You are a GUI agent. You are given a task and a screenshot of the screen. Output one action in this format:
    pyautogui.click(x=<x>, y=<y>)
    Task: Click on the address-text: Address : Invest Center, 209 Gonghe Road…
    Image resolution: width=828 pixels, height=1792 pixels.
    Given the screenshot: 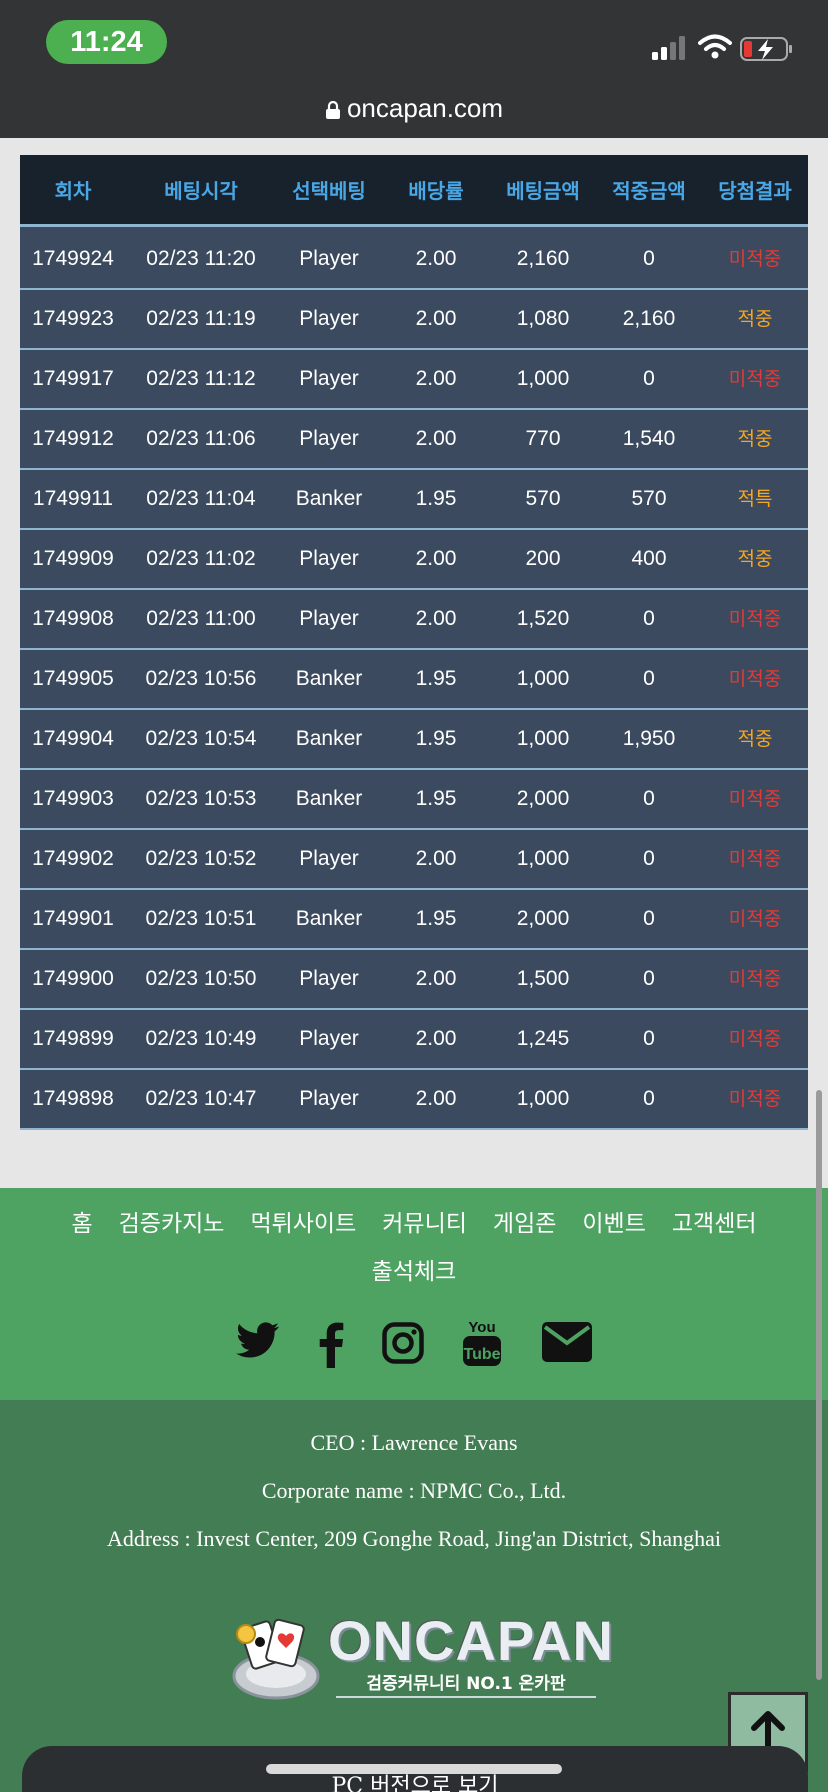 What is the action you would take?
    pyautogui.click(x=414, y=1538)
    